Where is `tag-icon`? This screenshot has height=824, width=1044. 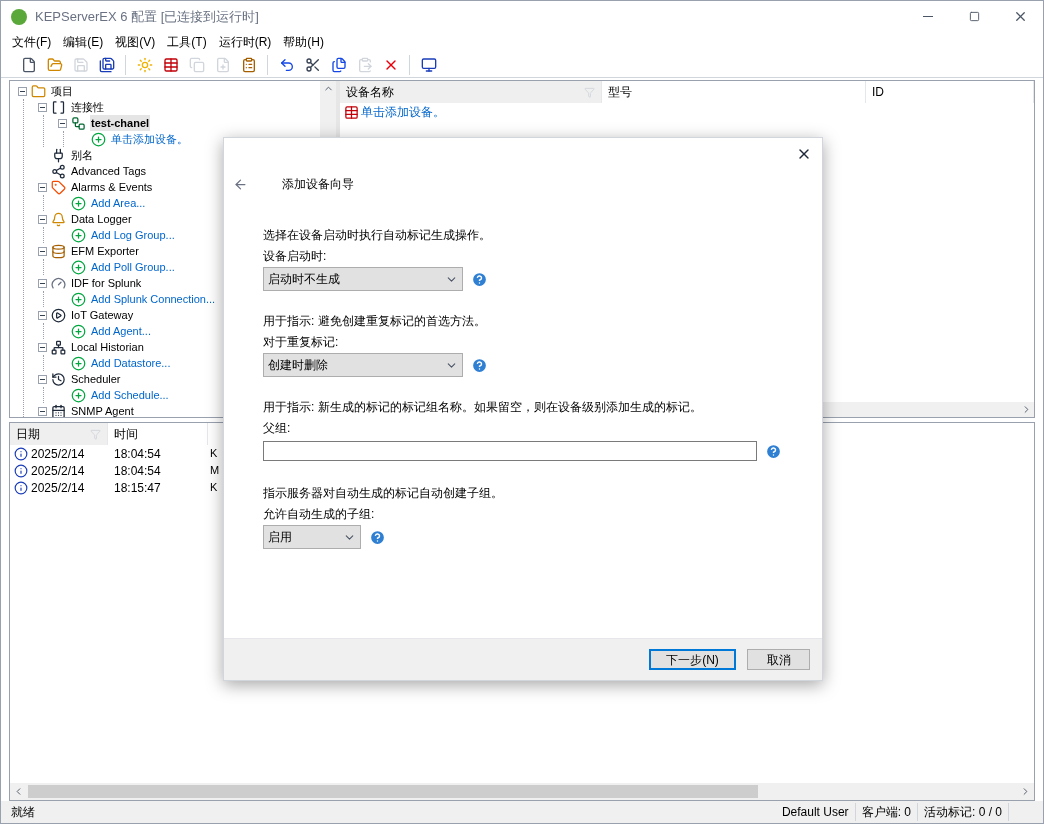 tag-icon is located at coordinates (58, 187).